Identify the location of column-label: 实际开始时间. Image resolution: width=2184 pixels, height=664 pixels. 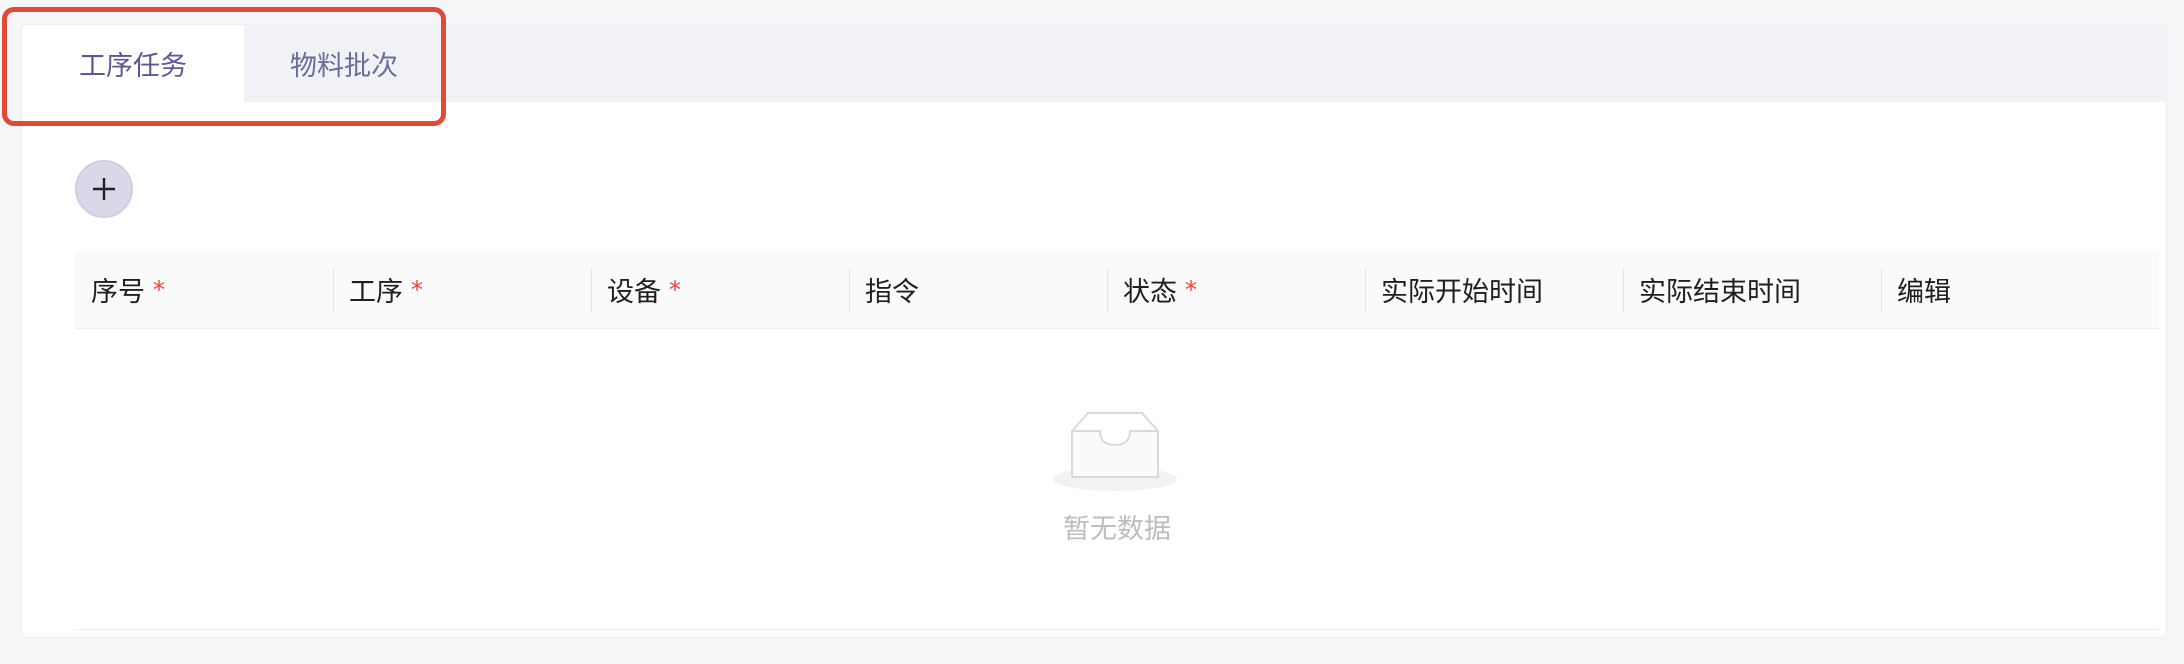
(1462, 292).